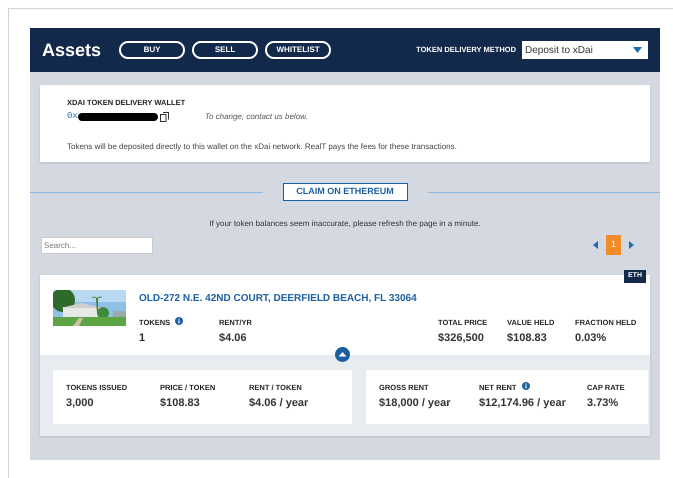  What do you see at coordinates (345, 224) in the screenshot?
I see `refresh-note: If your token balances seem inaccurate, please refresh the page in a minute.` at bounding box center [345, 224].